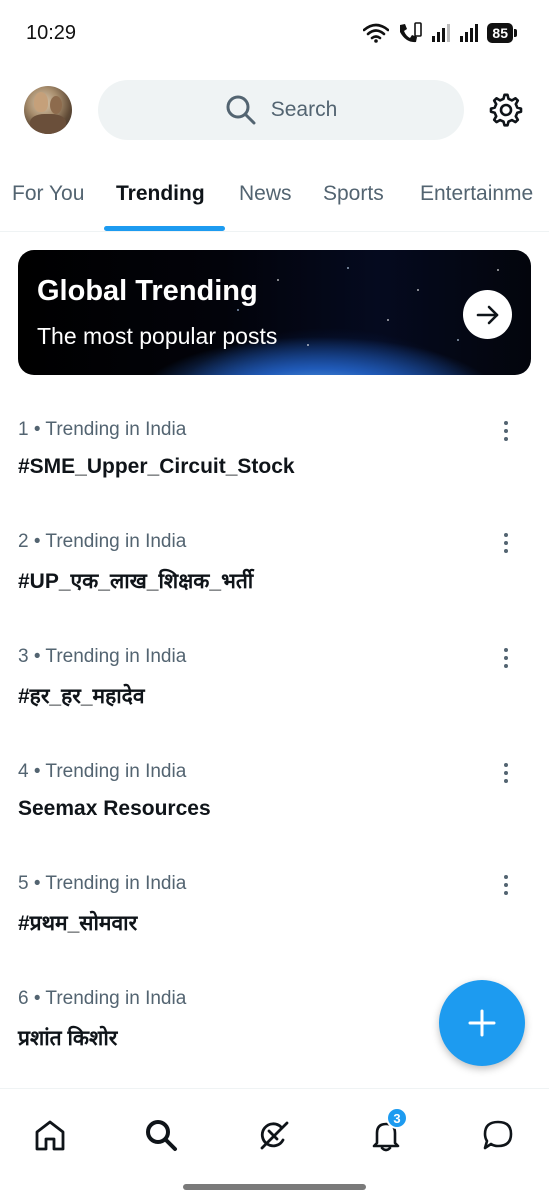  I want to click on tab-trending: Trending, so click(160, 194).